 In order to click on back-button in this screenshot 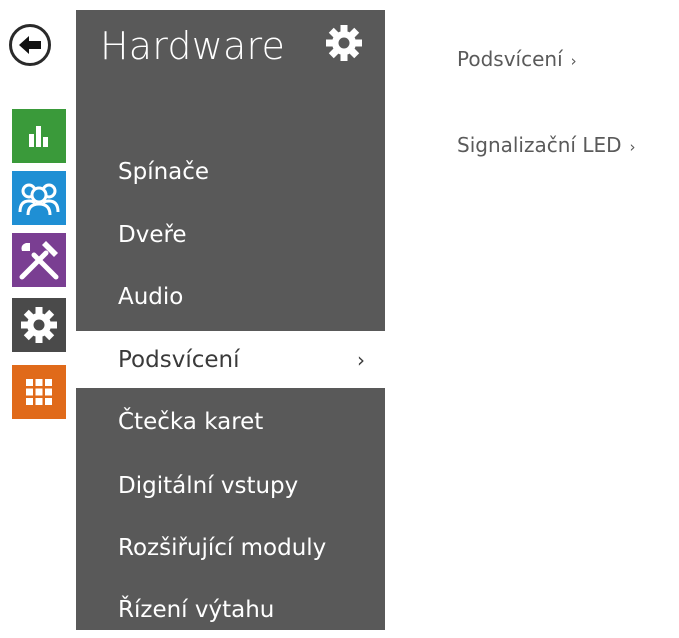, I will do `click(30, 45)`.